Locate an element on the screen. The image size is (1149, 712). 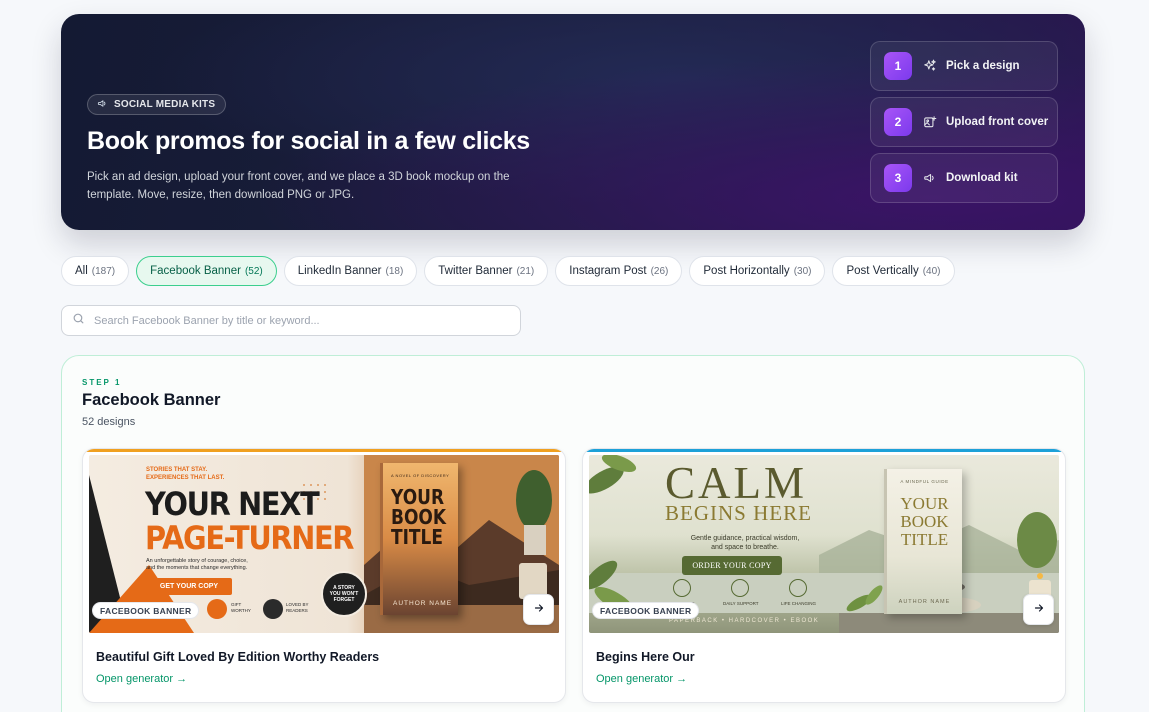
filter-post-vertically: Post Vertically (40) is located at coordinates (893, 271).